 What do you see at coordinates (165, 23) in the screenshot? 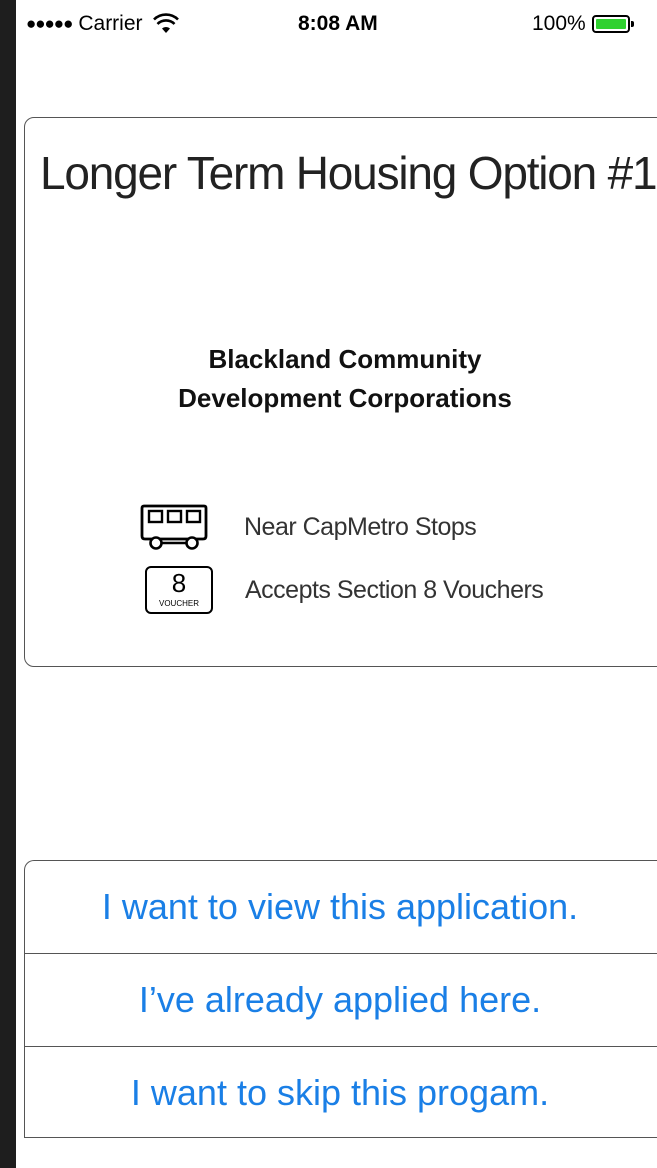
I see `wifi-icon` at bounding box center [165, 23].